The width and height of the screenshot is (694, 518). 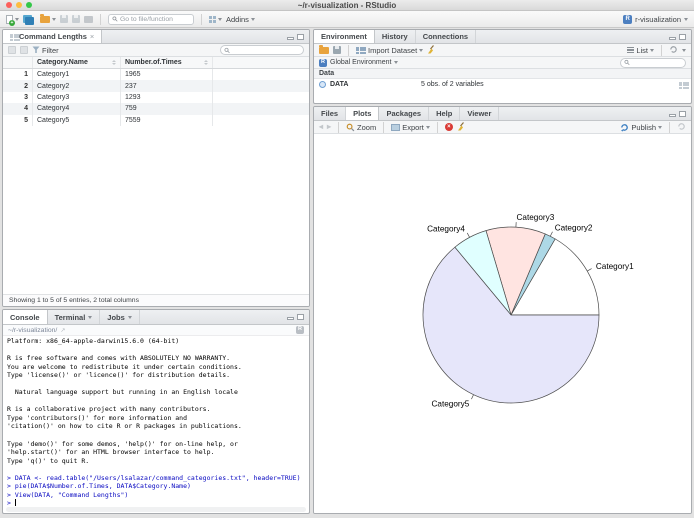 What do you see at coordinates (167, 109) in the screenshot?
I see `table-cell: 759` at bounding box center [167, 109].